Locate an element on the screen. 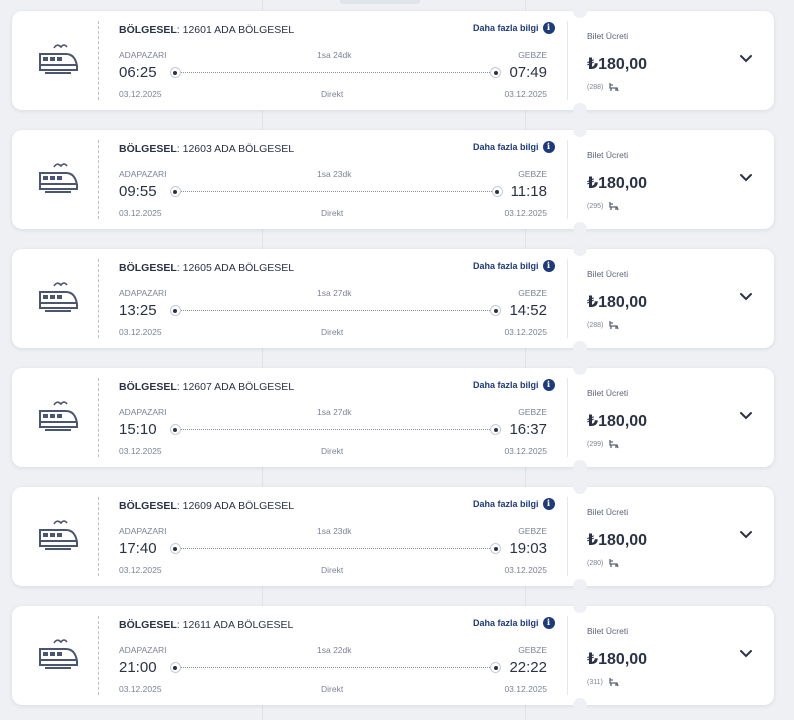  seat-count: (280) is located at coordinates (595, 563).